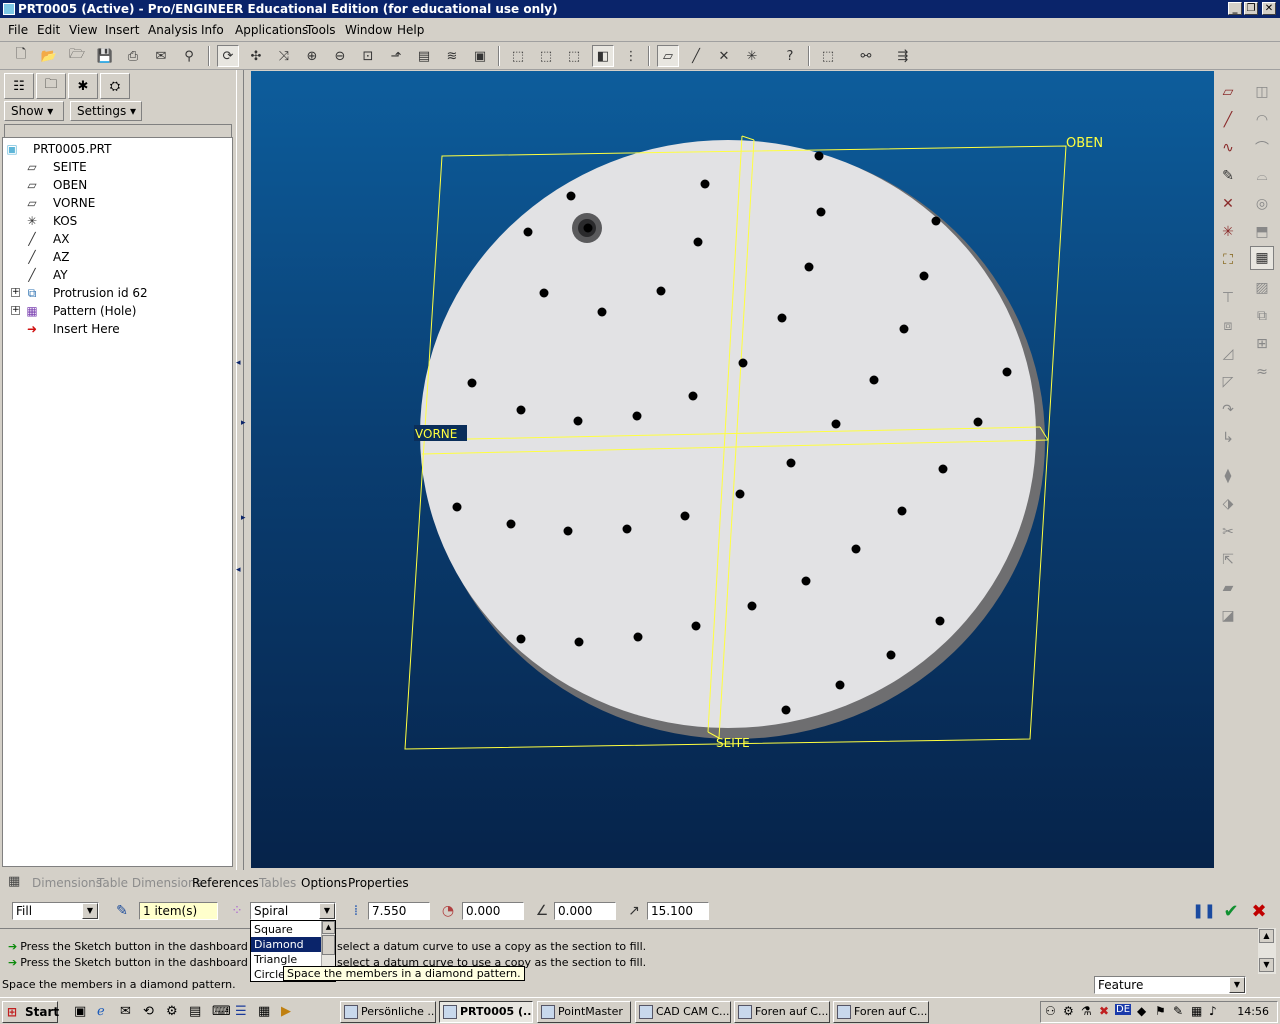  What do you see at coordinates (293, 911) in the screenshot?
I see `grid-template-select: Spiral ▼` at bounding box center [293, 911].